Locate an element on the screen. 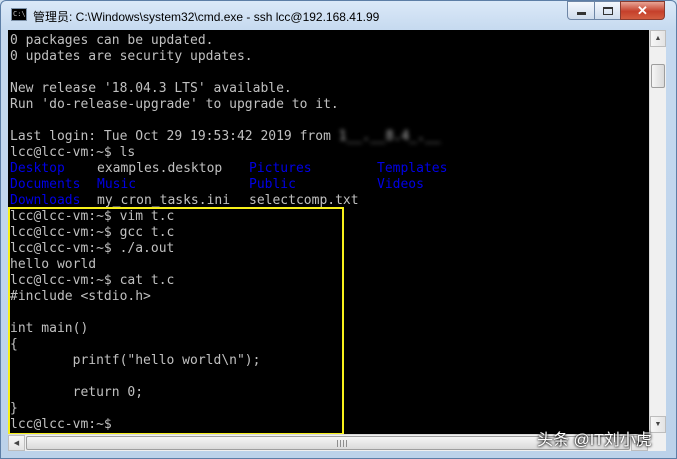 The width and height of the screenshot is (677, 459). terminal-line: return 0; is located at coordinates (77, 392).